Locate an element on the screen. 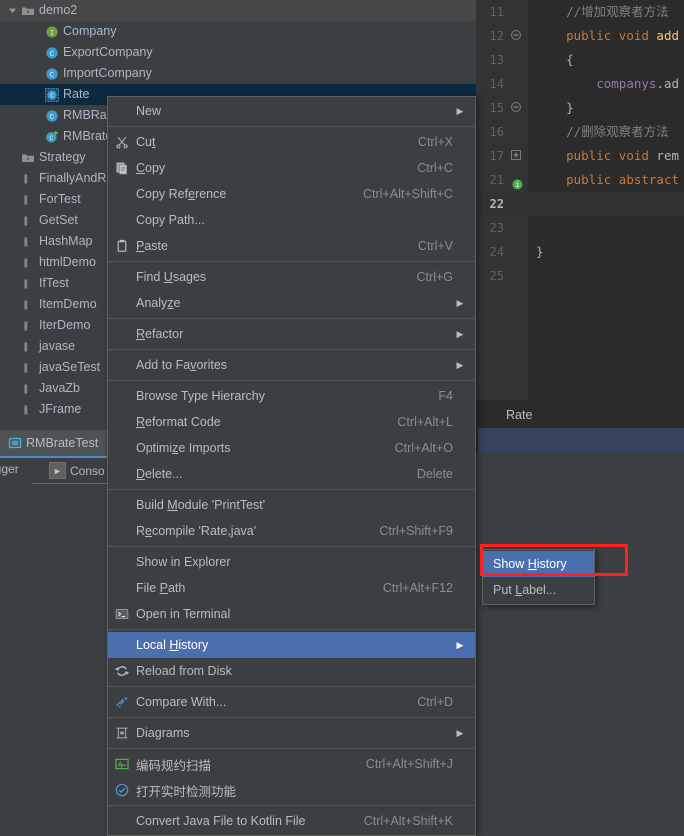  menu-item-label: Build Module 'PrintTest' is located at coordinates (201, 505).